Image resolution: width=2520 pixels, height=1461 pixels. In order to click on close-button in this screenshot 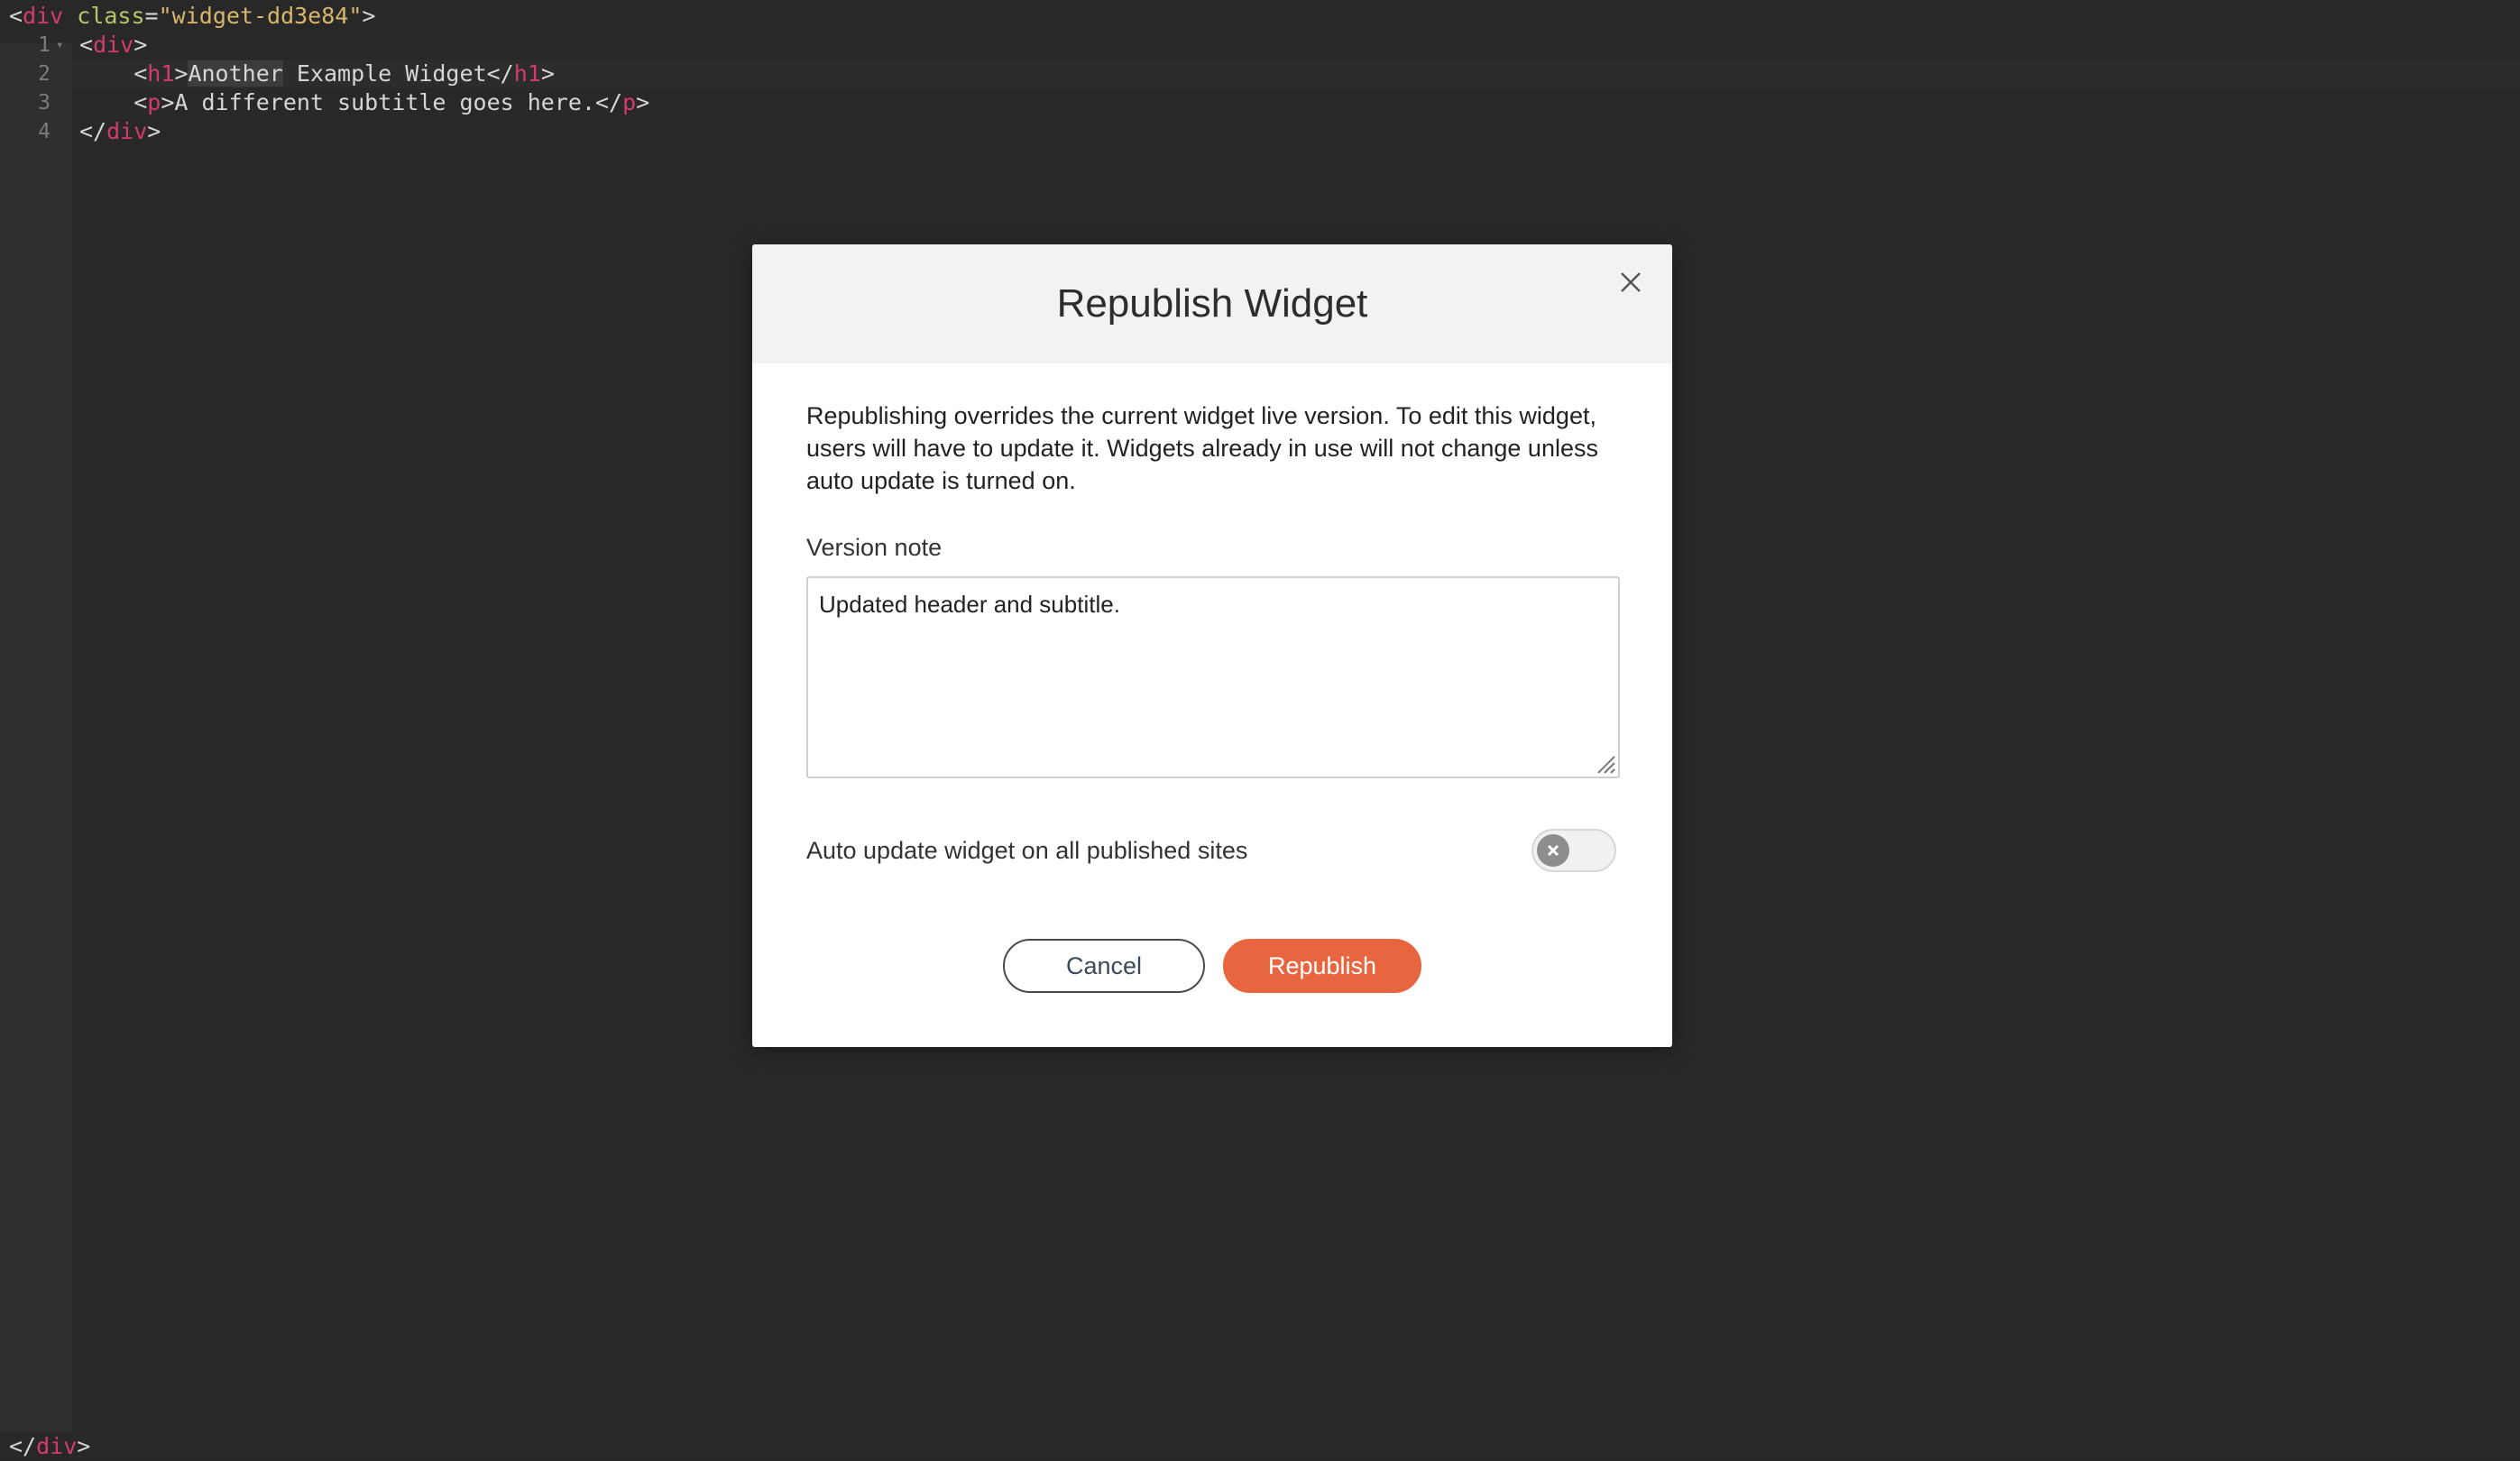, I will do `click(1631, 282)`.